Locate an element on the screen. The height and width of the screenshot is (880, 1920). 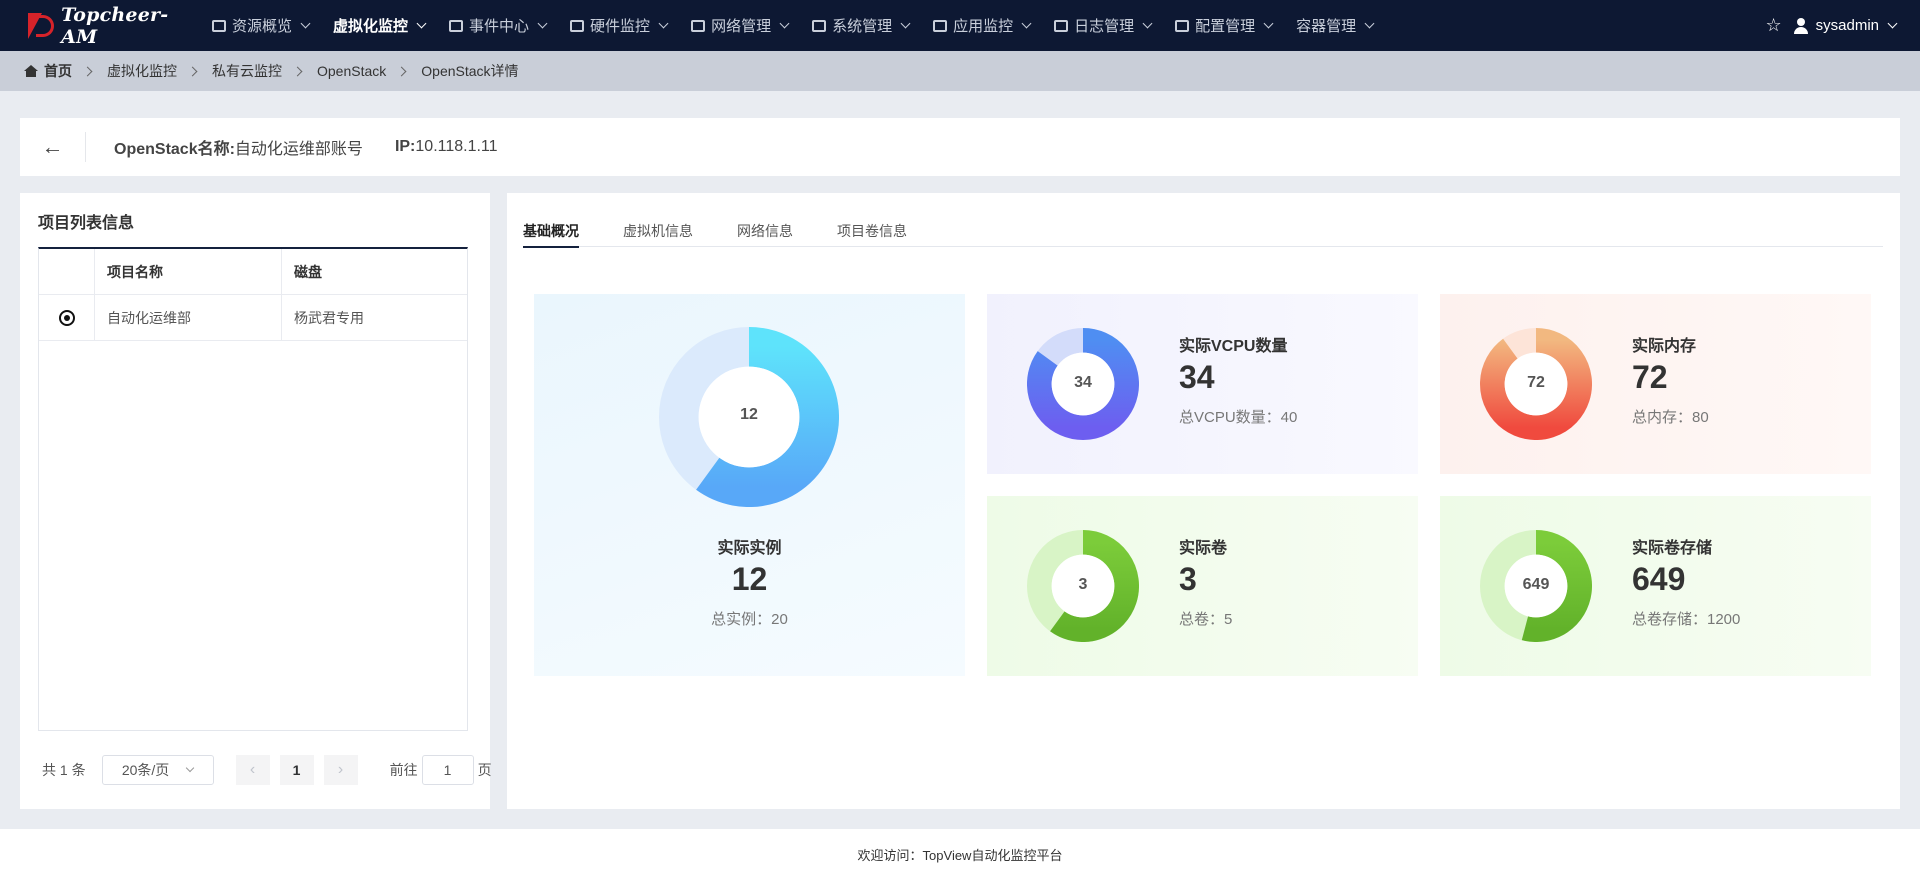
nav-item-label: 资源概览 is located at coordinates (262, 26).